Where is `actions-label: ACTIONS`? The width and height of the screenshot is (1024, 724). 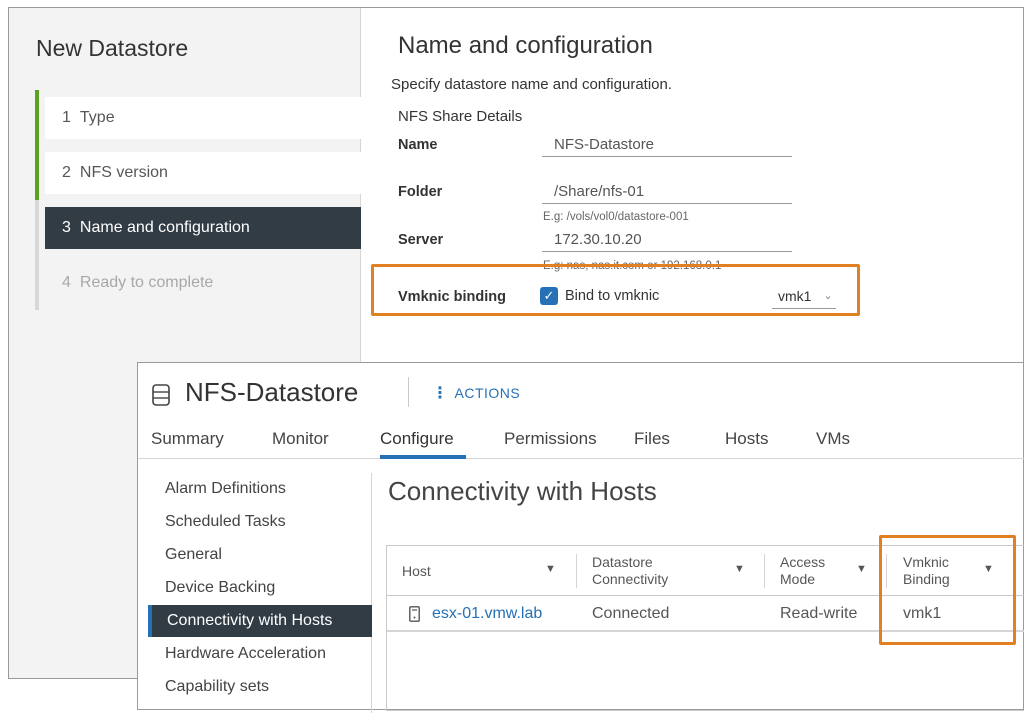
actions-label: ACTIONS is located at coordinates (487, 393).